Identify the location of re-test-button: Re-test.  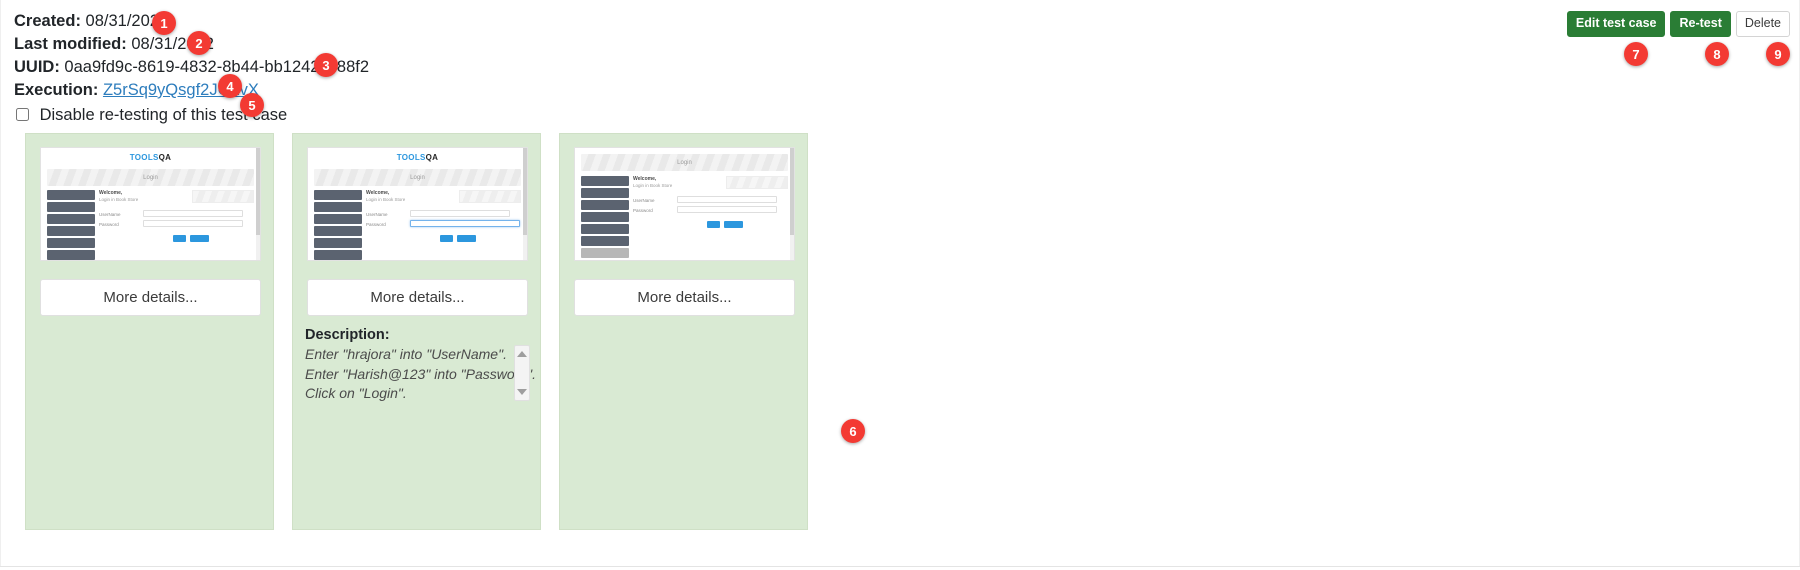
(1700, 24).